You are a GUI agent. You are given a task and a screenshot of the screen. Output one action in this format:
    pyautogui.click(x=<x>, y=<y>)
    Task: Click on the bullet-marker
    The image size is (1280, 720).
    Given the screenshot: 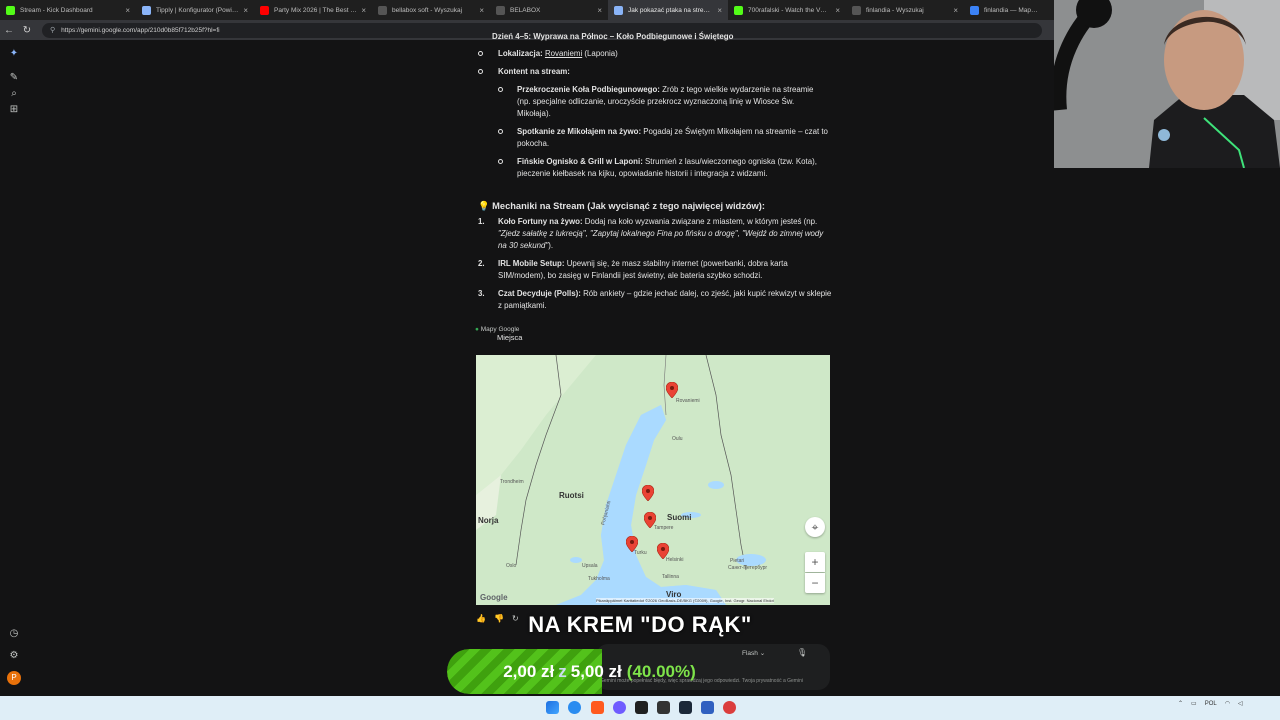 What is the action you would take?
    pyautogui.click(x=500, y=161)
    